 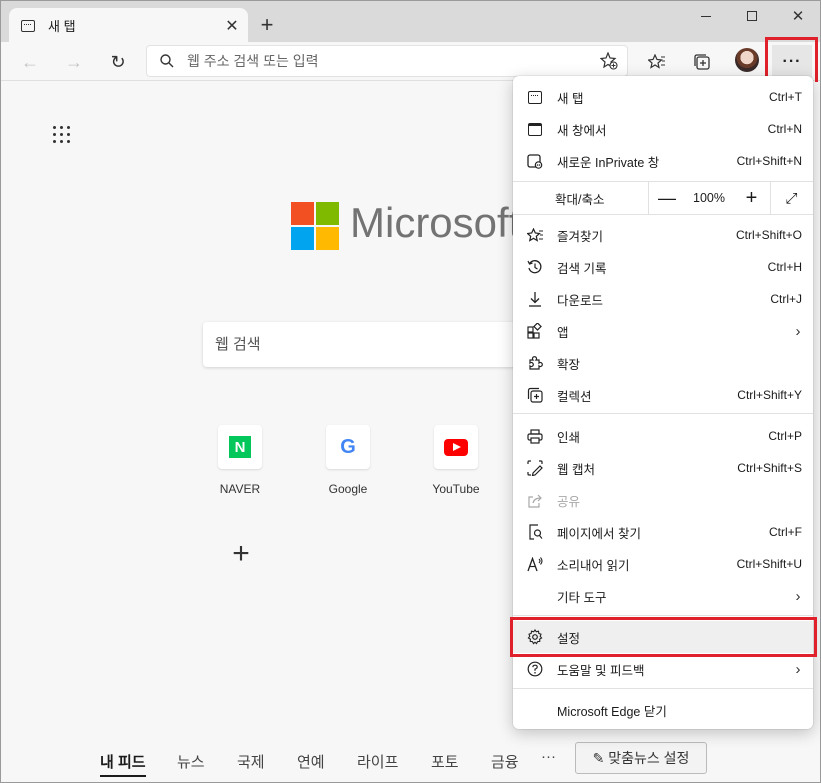 What do you see at coordinates (445, 761) in the screenshot?
I see `feed-tab-photo: 포토` at bounding box center [445, 761].